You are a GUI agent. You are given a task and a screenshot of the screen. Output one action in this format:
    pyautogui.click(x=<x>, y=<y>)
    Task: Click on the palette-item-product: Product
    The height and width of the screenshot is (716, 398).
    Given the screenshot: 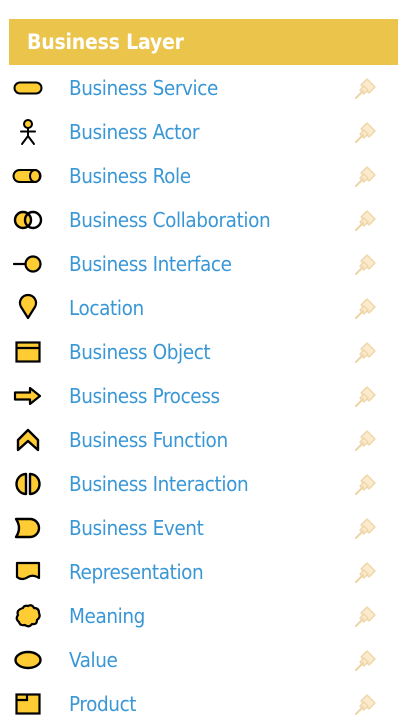 What is the action you would take?
    pyautogui.click(x=199, y=699)
    